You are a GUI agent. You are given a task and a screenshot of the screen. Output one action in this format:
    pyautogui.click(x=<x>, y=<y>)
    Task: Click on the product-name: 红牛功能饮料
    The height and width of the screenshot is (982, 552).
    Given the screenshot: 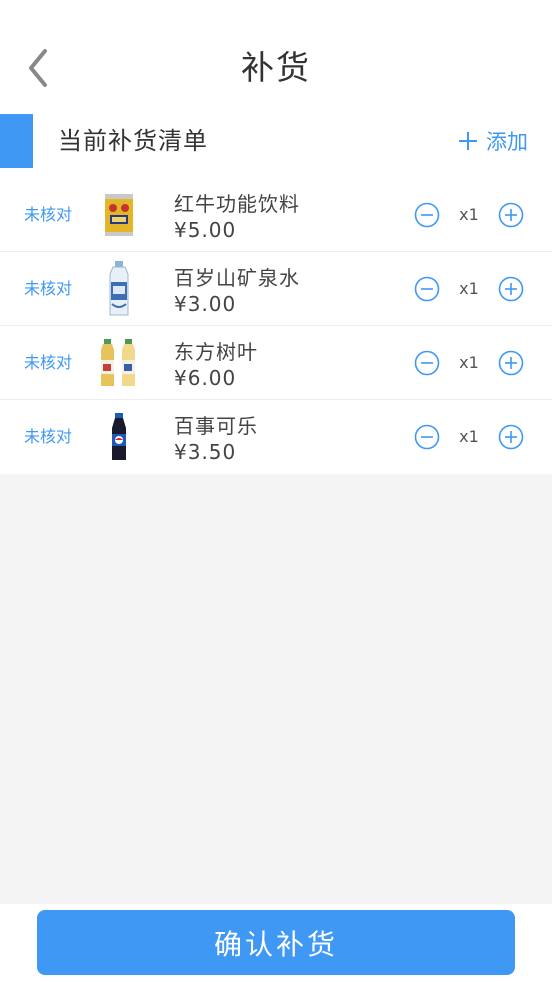 What is the action you would take?
    pyautogui.click(x=237, y=204)
    